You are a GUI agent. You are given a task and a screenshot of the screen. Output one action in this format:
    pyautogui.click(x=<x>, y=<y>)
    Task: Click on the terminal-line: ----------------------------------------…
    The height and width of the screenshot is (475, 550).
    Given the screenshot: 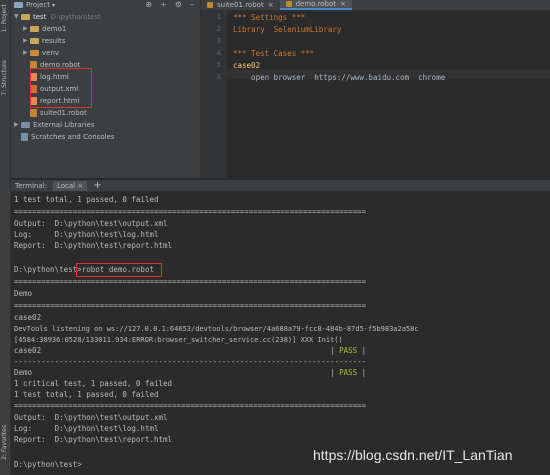 What is the action you would take?
    pyautogui.click(x=190, y=361)
    